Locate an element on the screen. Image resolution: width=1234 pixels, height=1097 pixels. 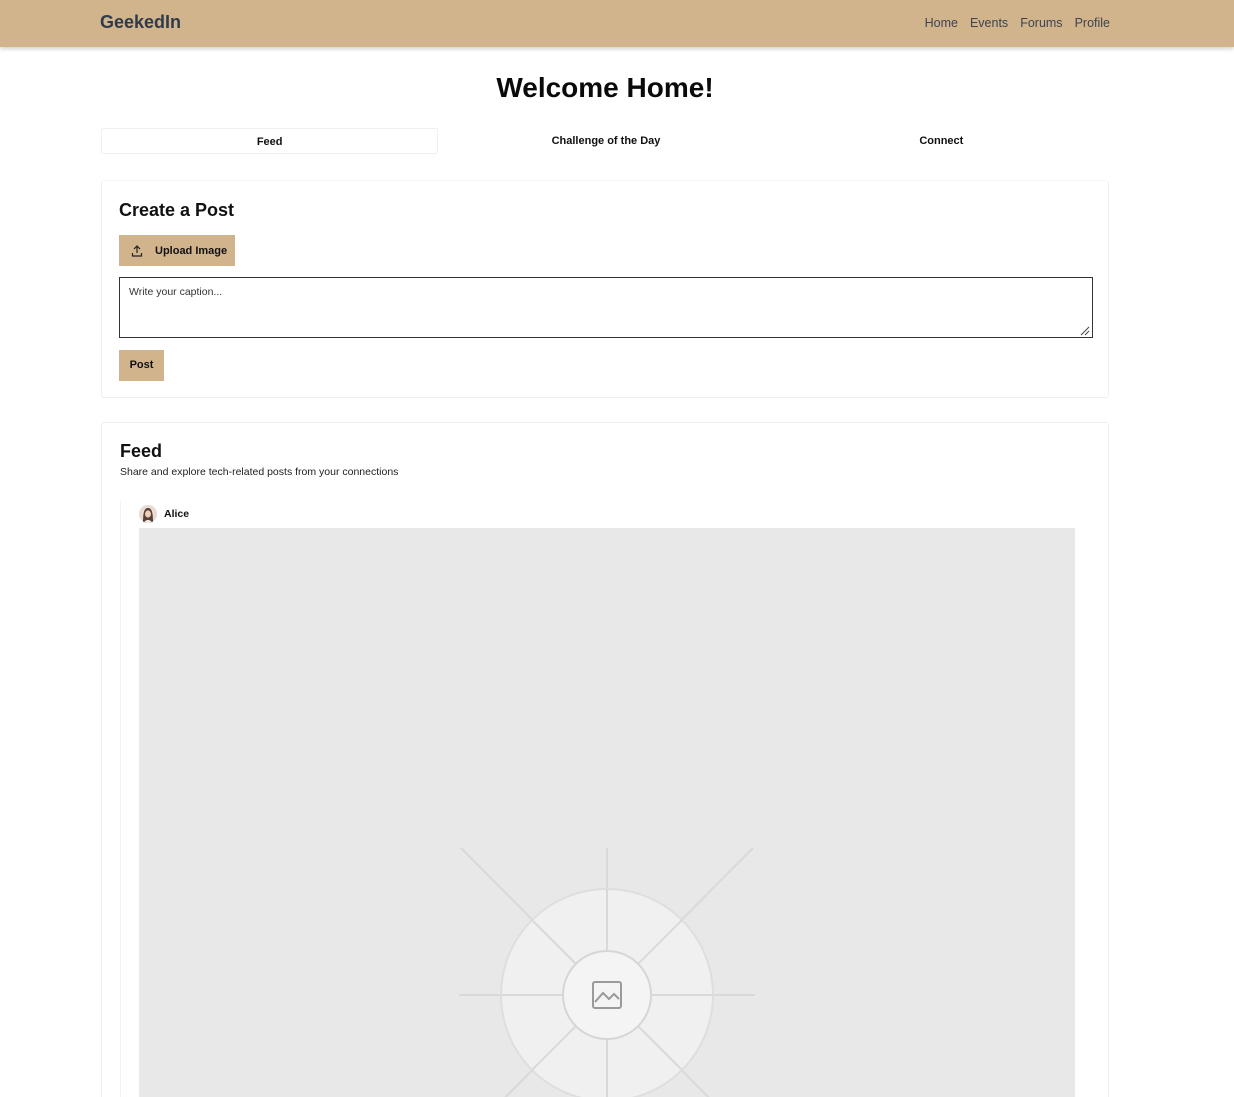
image-placeholder-icon is located at coordinates (607, 972).